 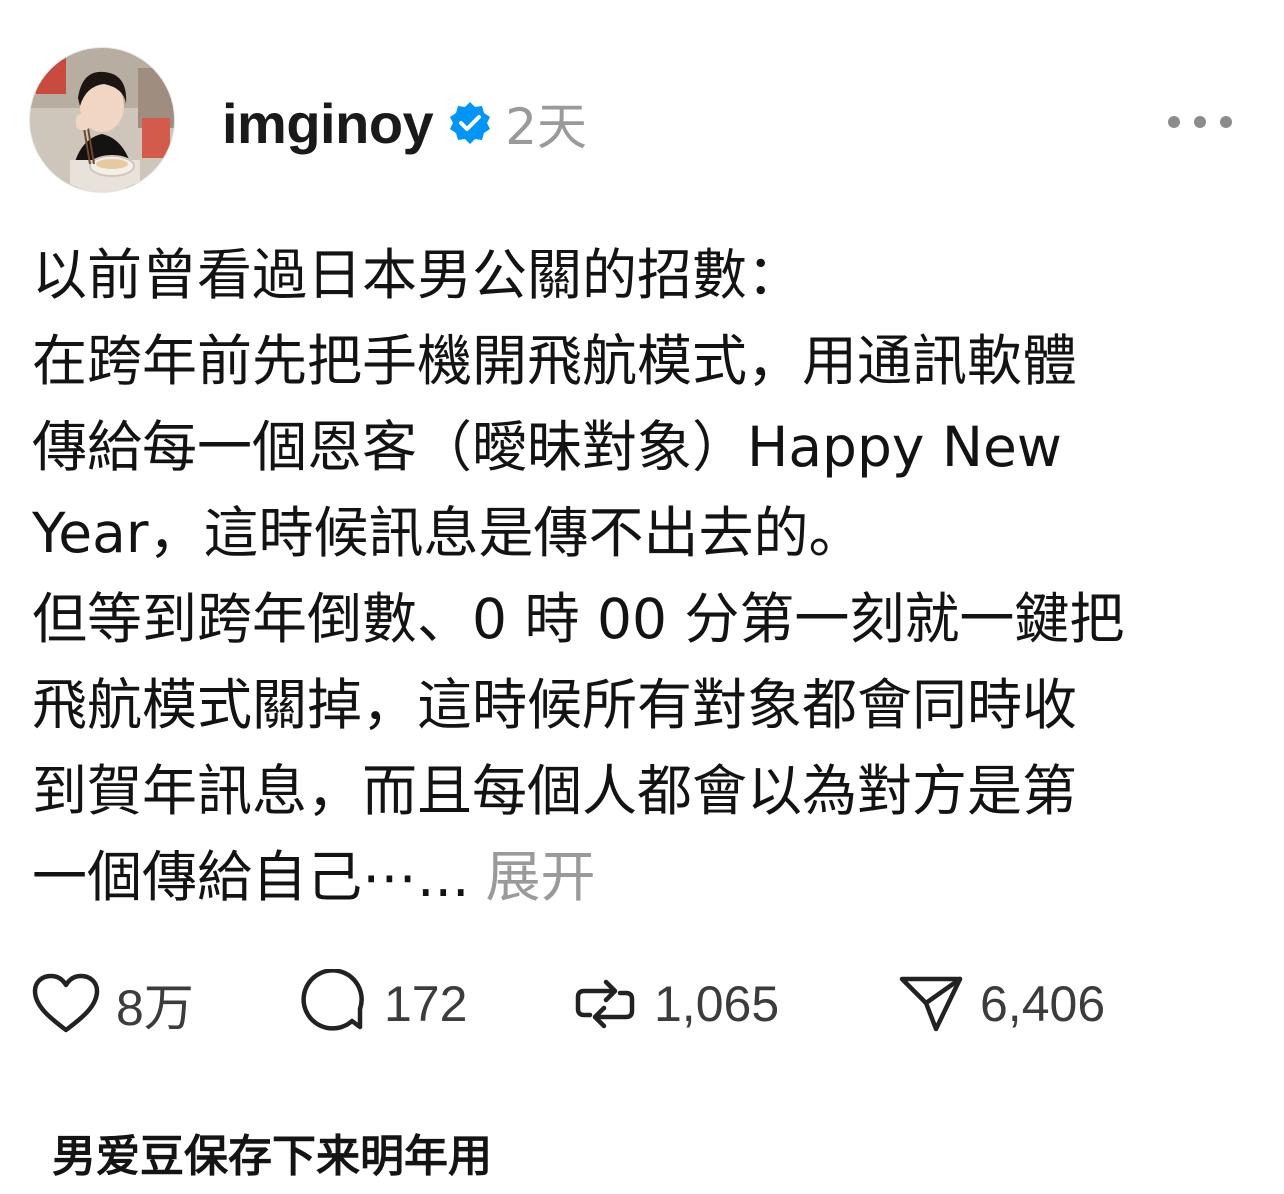 What do you see at coordinates (555, 791) in the screenshot?
I see `post-body-line: 到賀年訊息，而且每個人都會以為對方是第` at bounding box center [555, 791].